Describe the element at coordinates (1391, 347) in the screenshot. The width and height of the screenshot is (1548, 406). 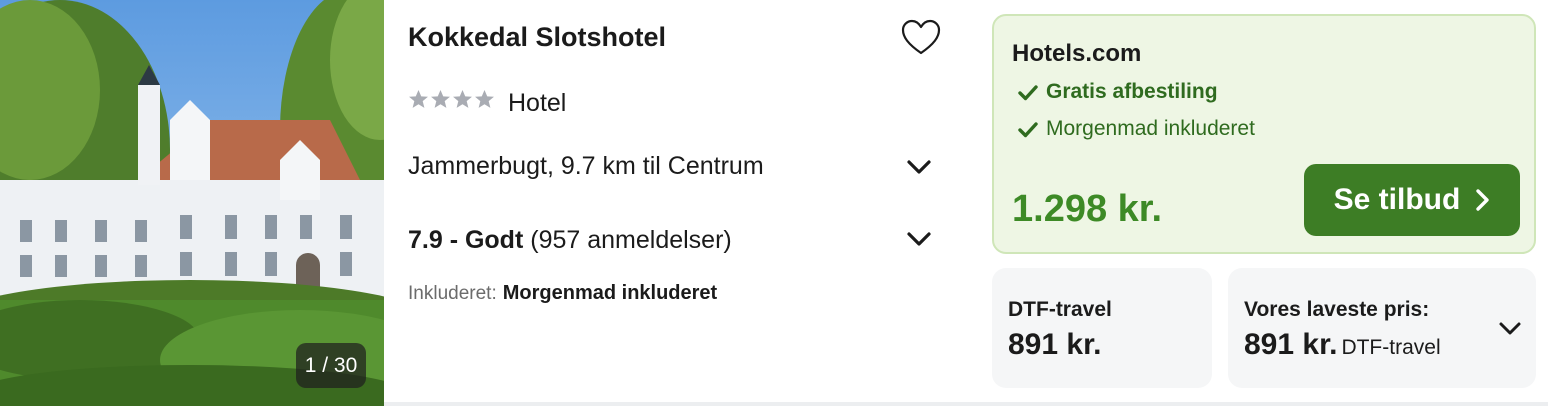
I see `lowest-price-provider: DTF-travel` at that location.